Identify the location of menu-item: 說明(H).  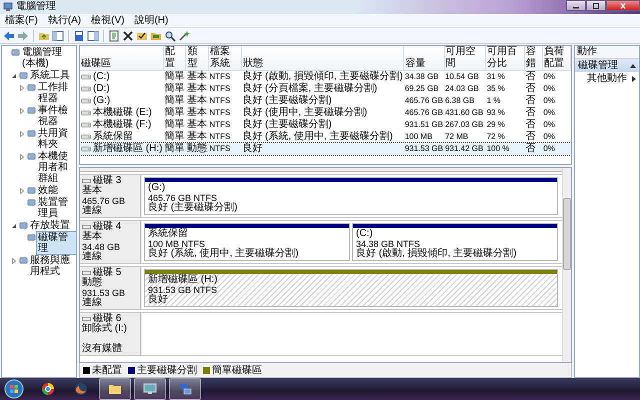
(151, 20).